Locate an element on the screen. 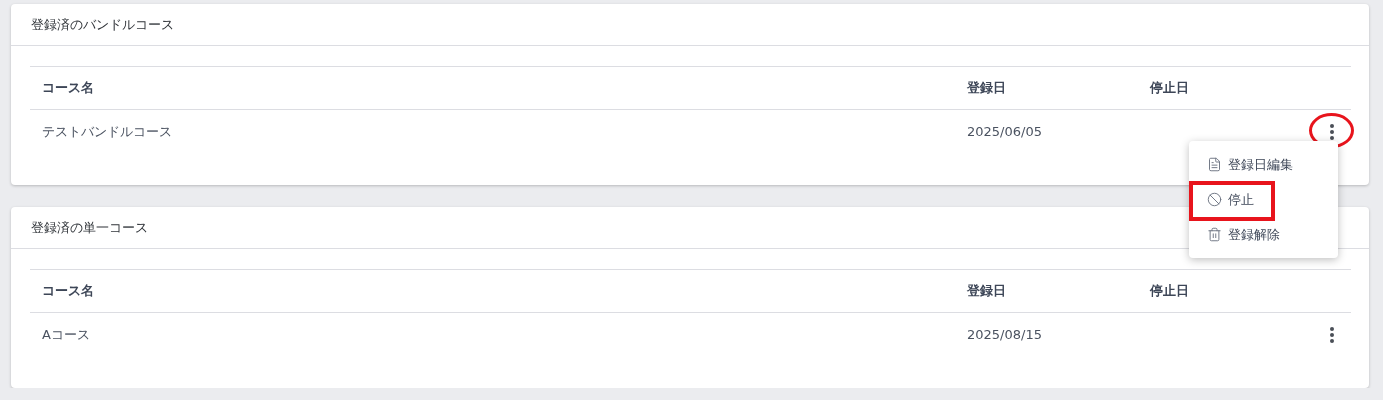  card-title: 登録済のバンドルコース is located at coordinates (102, 24).